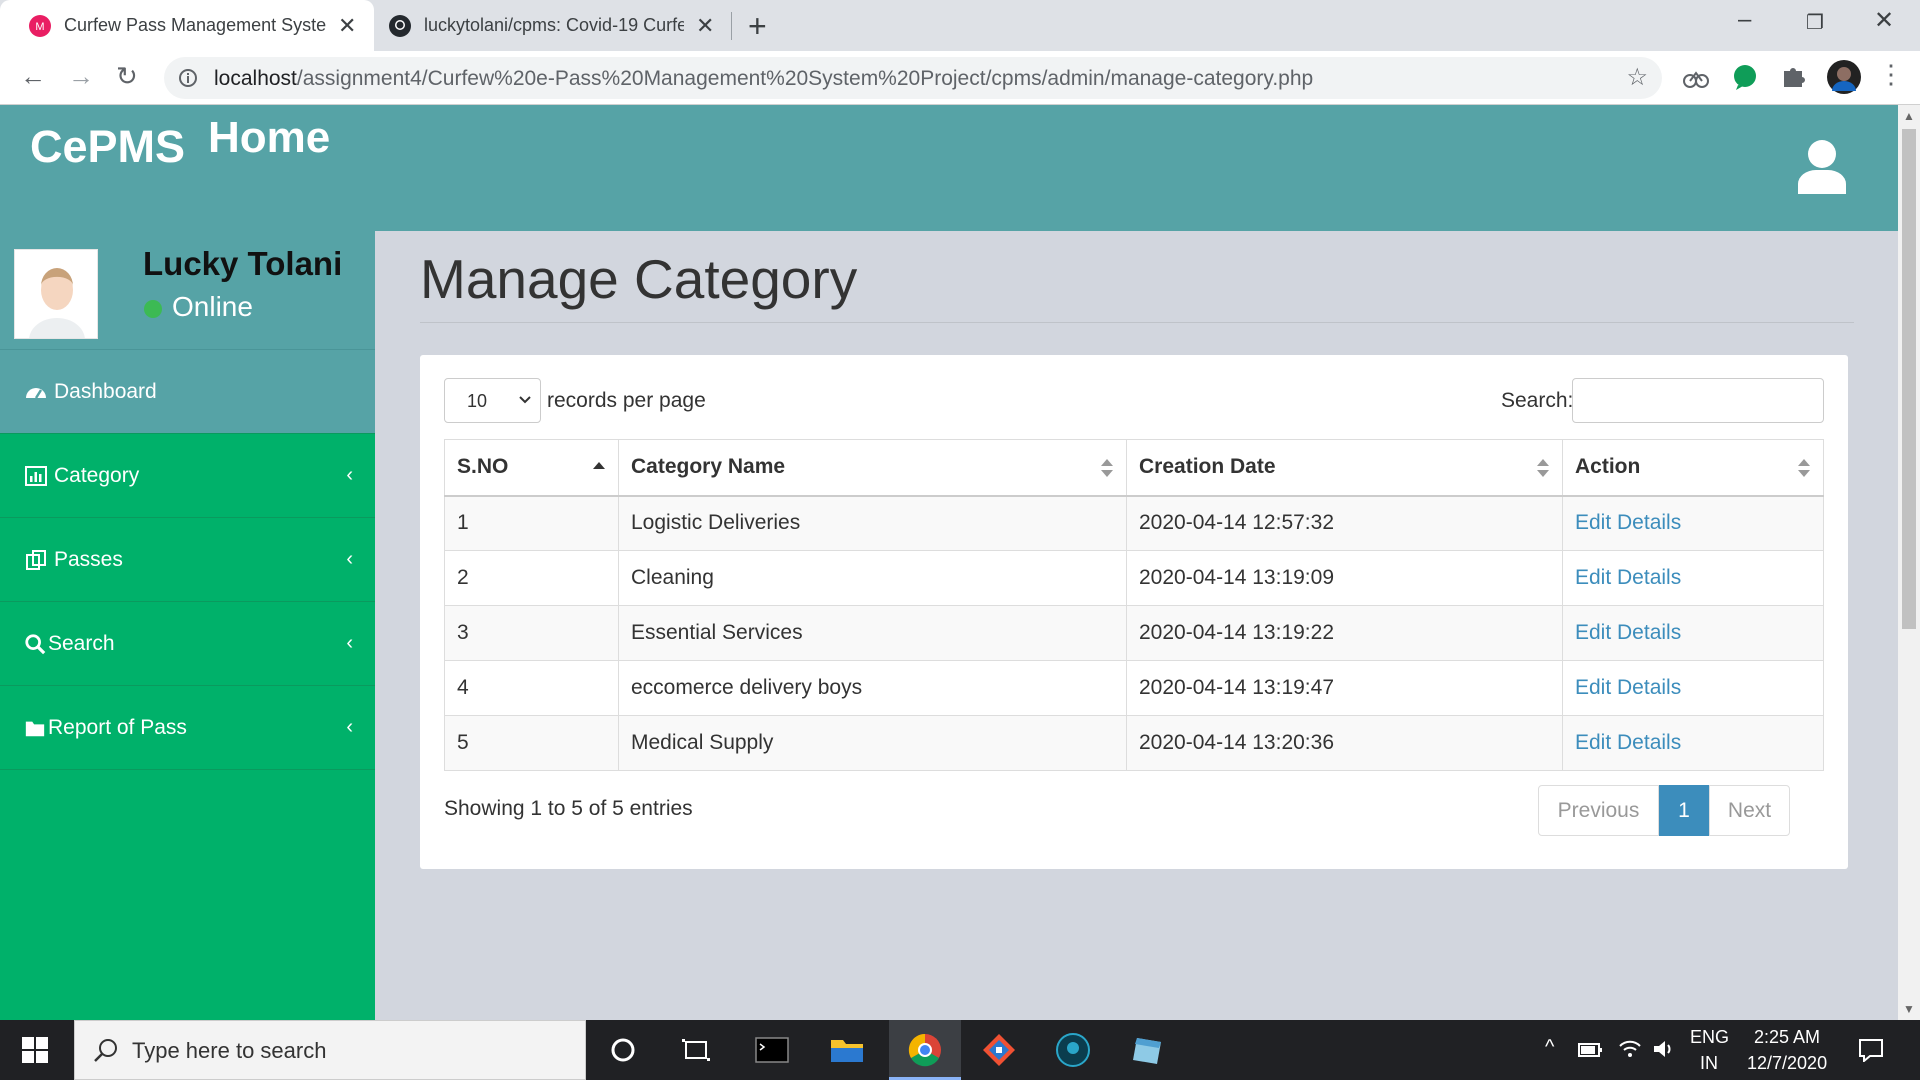 This screenshot has width=1920, height=1080. I want to click on sort-asc-icon, so click(599, 465).